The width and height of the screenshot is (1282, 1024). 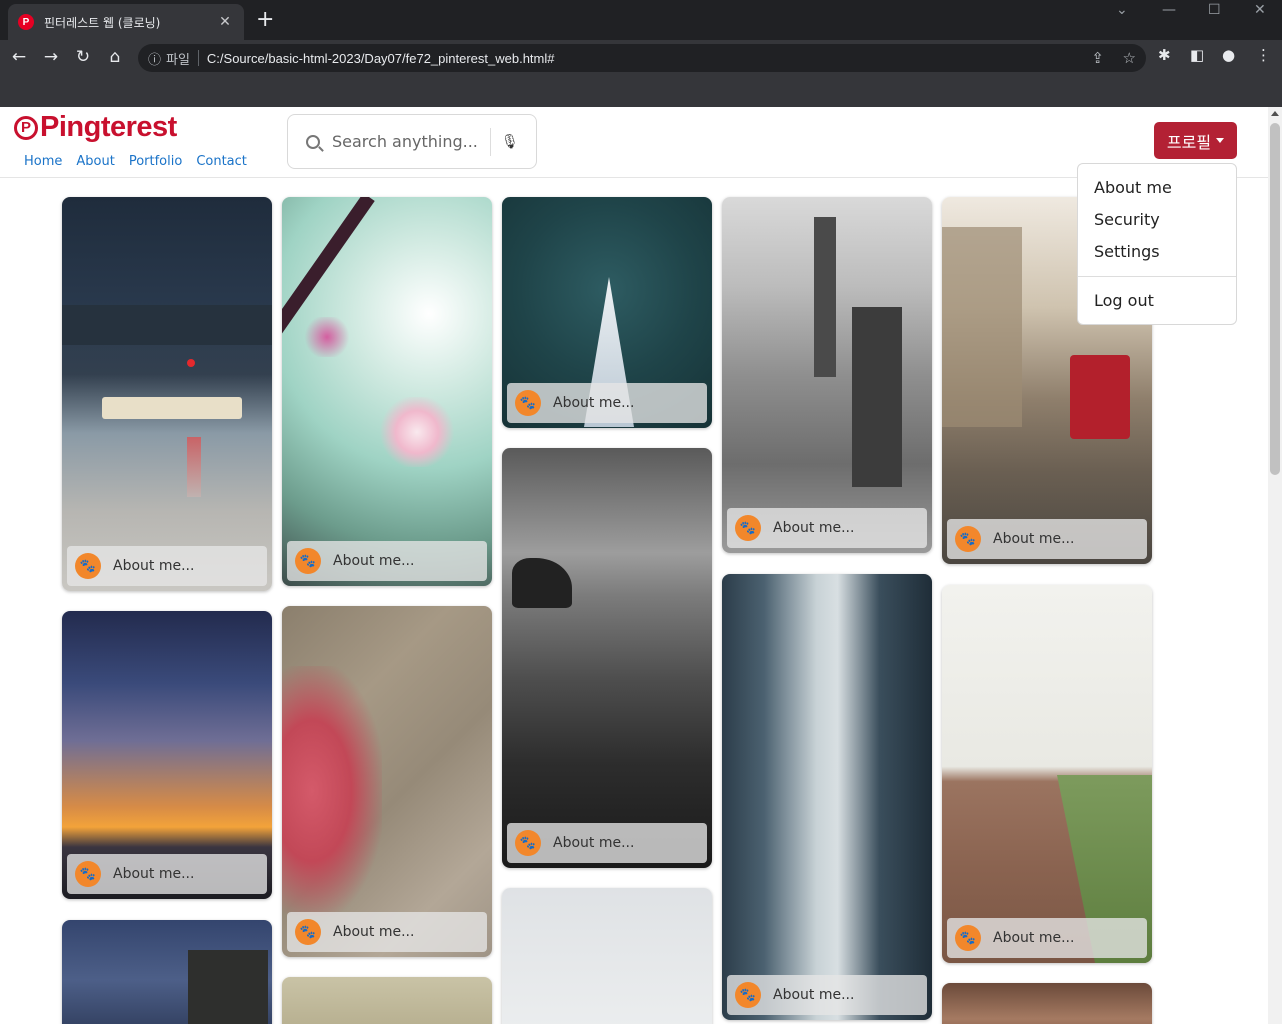 I want to click on search-icon, so click(x=313, y=141).